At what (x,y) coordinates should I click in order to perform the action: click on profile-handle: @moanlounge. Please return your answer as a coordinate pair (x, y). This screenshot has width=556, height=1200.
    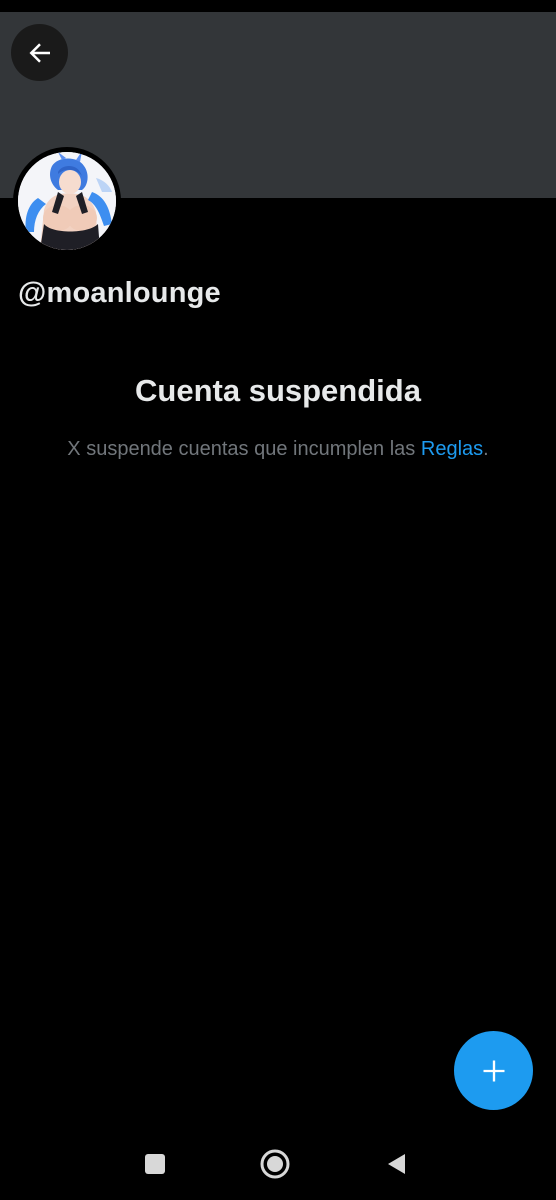
    Looking at the image, I should click on (119, 293).